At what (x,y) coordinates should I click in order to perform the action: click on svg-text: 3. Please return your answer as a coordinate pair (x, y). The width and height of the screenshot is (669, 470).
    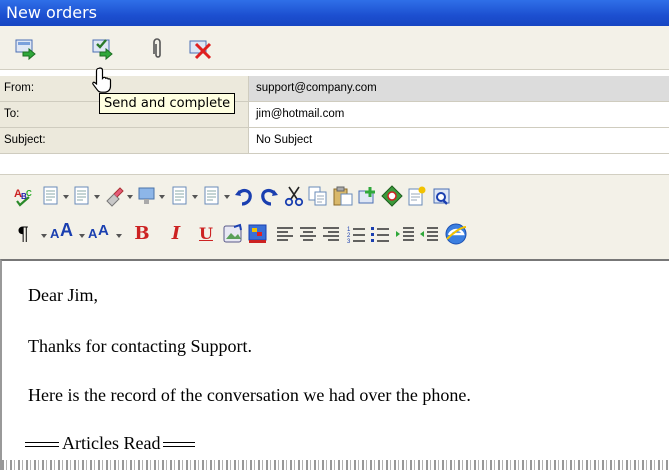
    Looking at the image, I should click on (349, 242).